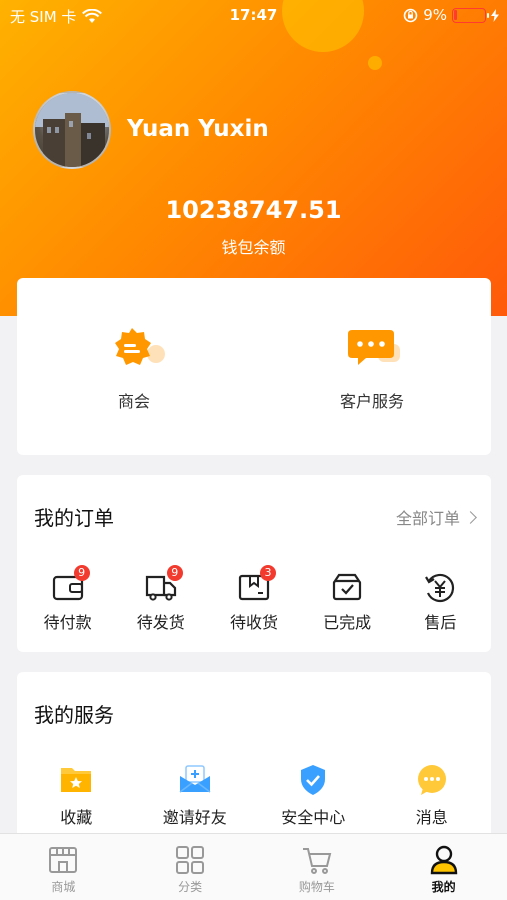 The image size is (507, 900). Describe the element at coordinates (316, 887) in the screenshot. I see `tab-cart-label: 购物车` at that location.